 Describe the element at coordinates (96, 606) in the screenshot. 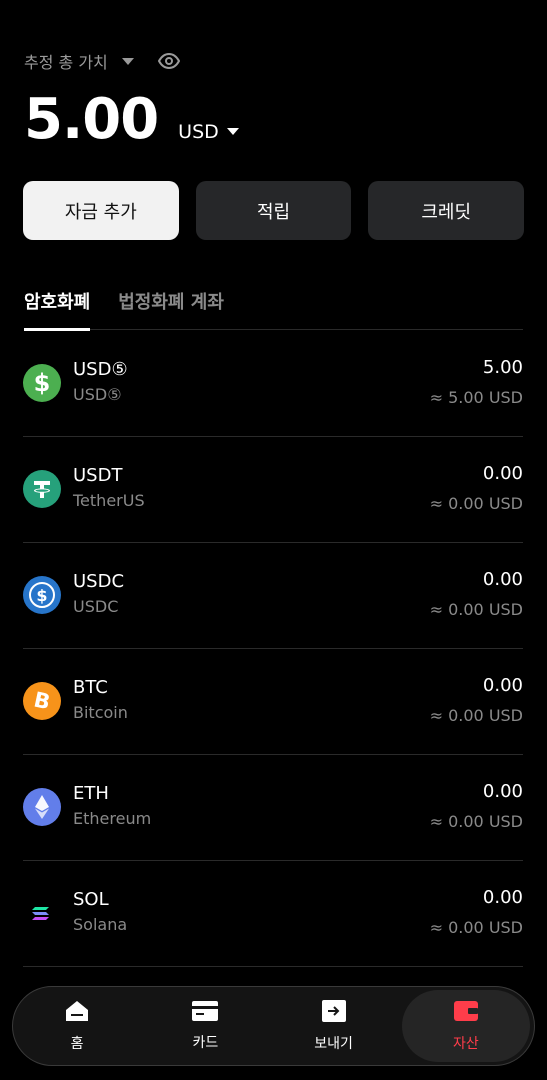

I see `asset-name: USDC` at that location.